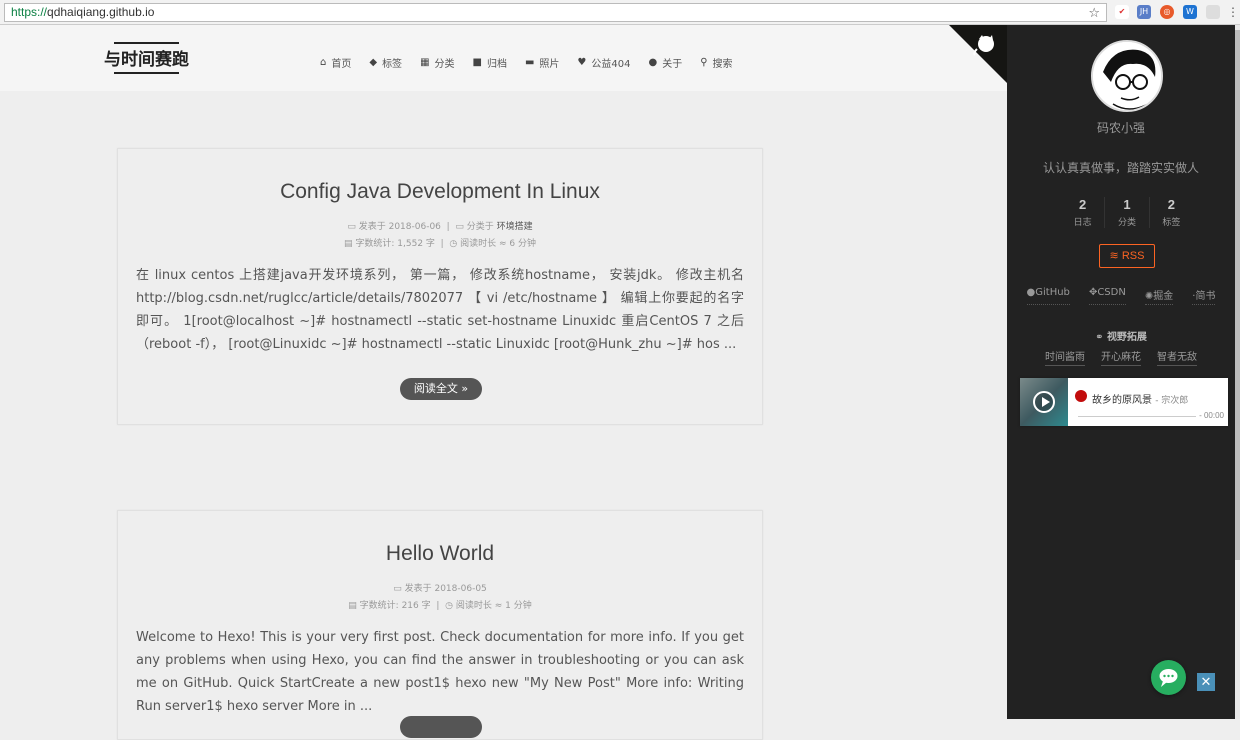 The width and height of the screenshot is (1240, 740). What do you see at coordinates (29, 12) in the screenshot?
I see `url-protocol: https://` at bounding box center [29, 12].